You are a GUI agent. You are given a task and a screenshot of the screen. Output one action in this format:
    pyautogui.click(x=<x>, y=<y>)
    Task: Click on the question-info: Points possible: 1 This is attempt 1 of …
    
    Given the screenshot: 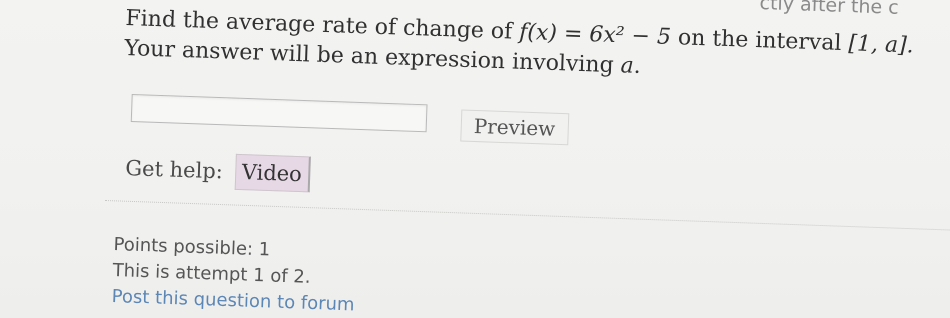 What is the action you would take?
    pyautogui.click(x=233, y=275)
    